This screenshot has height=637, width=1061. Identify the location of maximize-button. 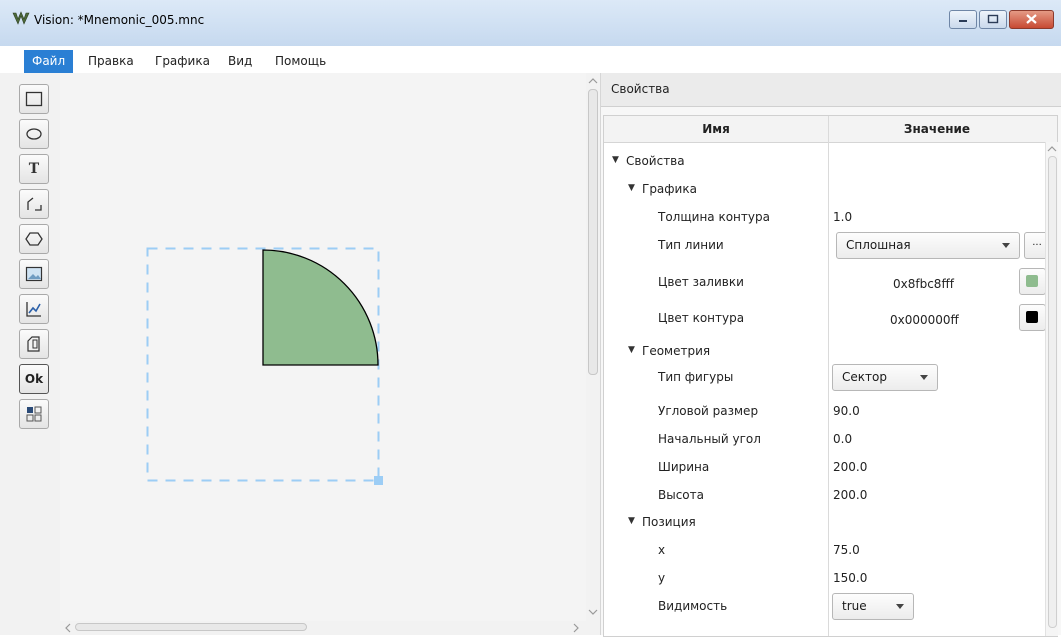
(993, 19).